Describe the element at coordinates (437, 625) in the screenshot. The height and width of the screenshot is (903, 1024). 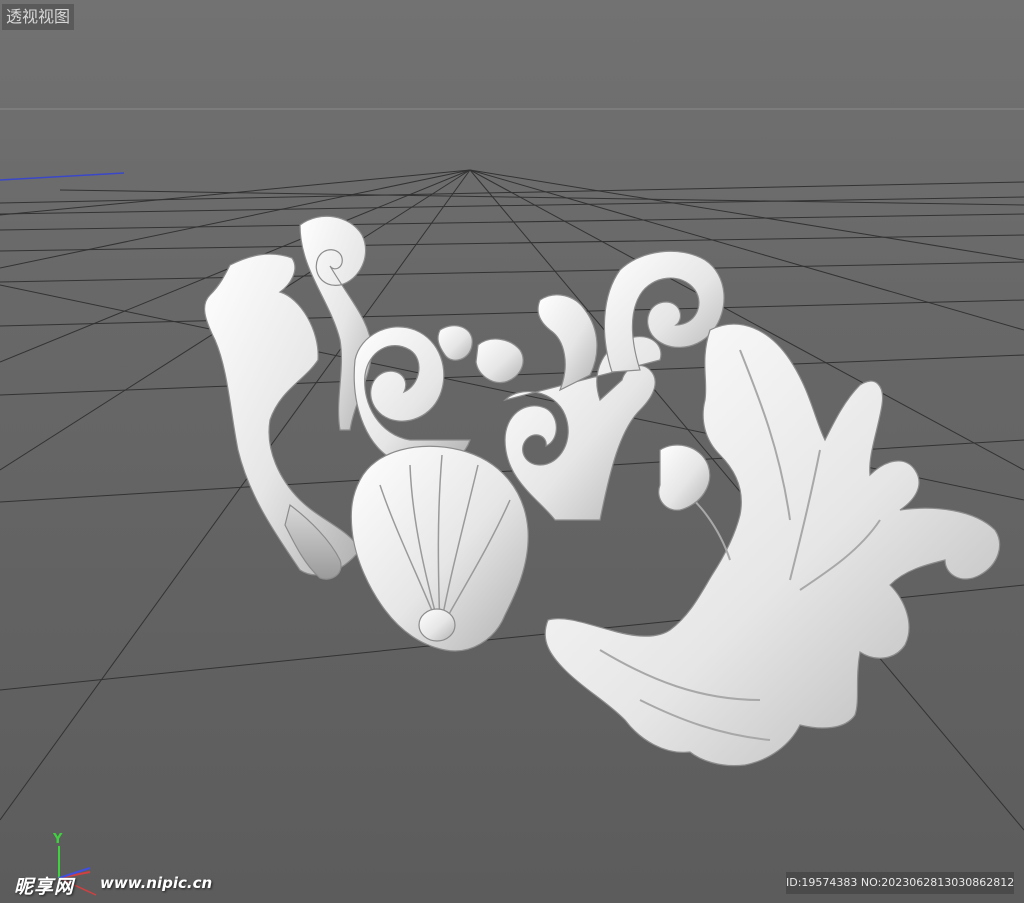
I see `shell-knob` at that location.